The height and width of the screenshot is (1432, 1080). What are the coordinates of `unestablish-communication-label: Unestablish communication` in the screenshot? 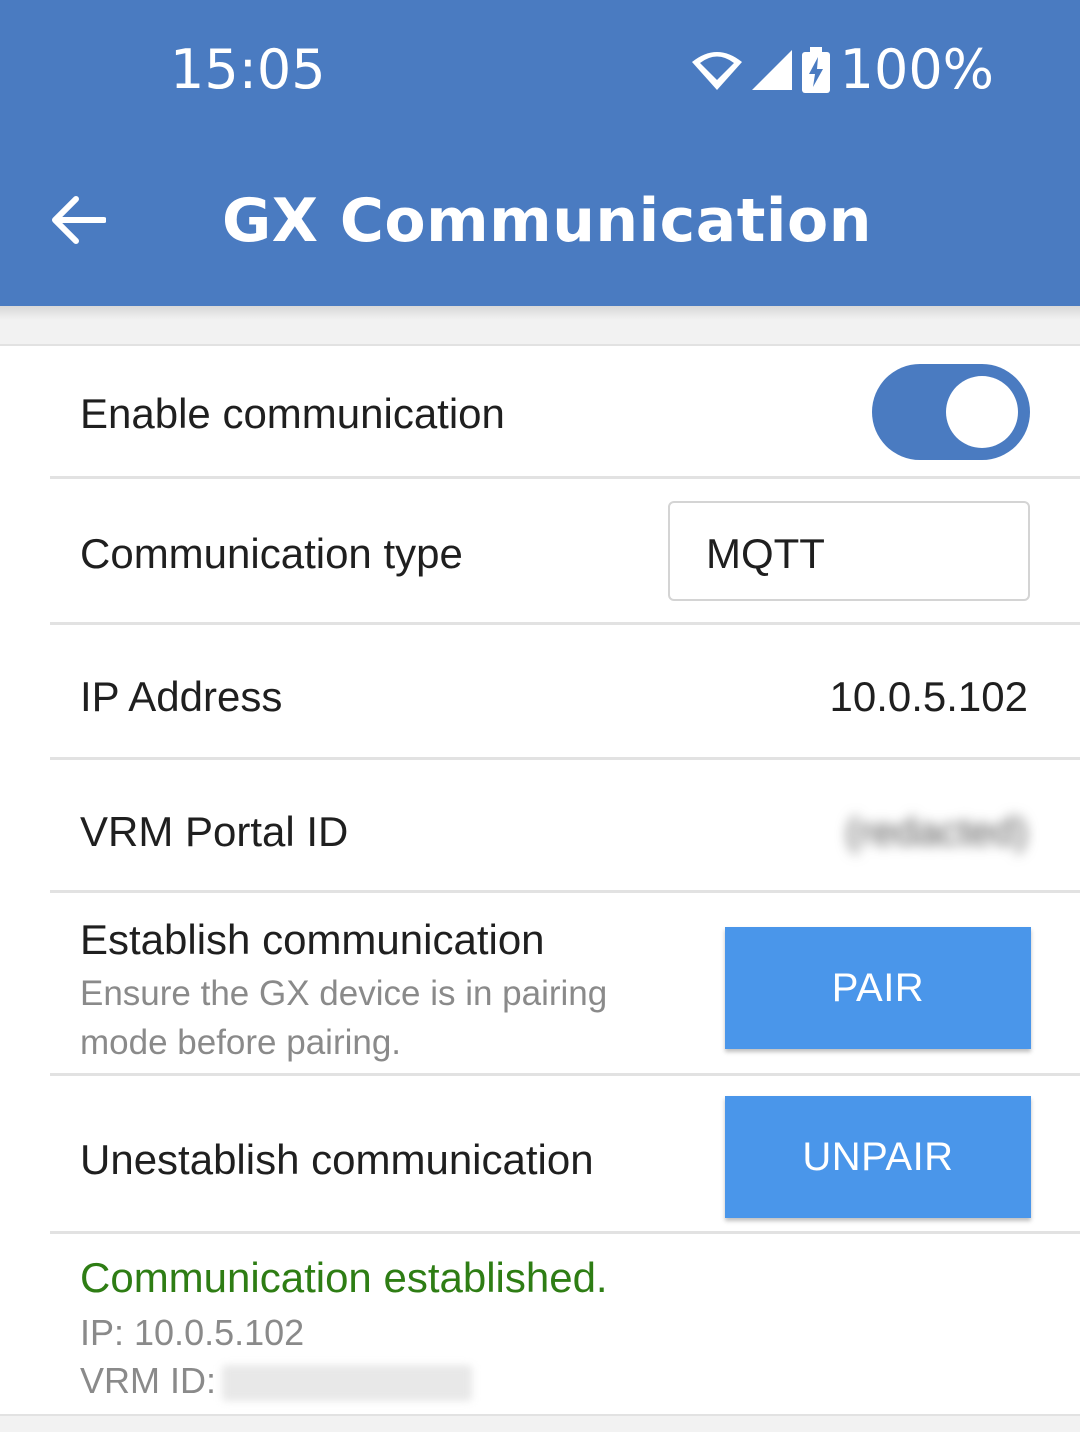 It's located at (337, 1159).